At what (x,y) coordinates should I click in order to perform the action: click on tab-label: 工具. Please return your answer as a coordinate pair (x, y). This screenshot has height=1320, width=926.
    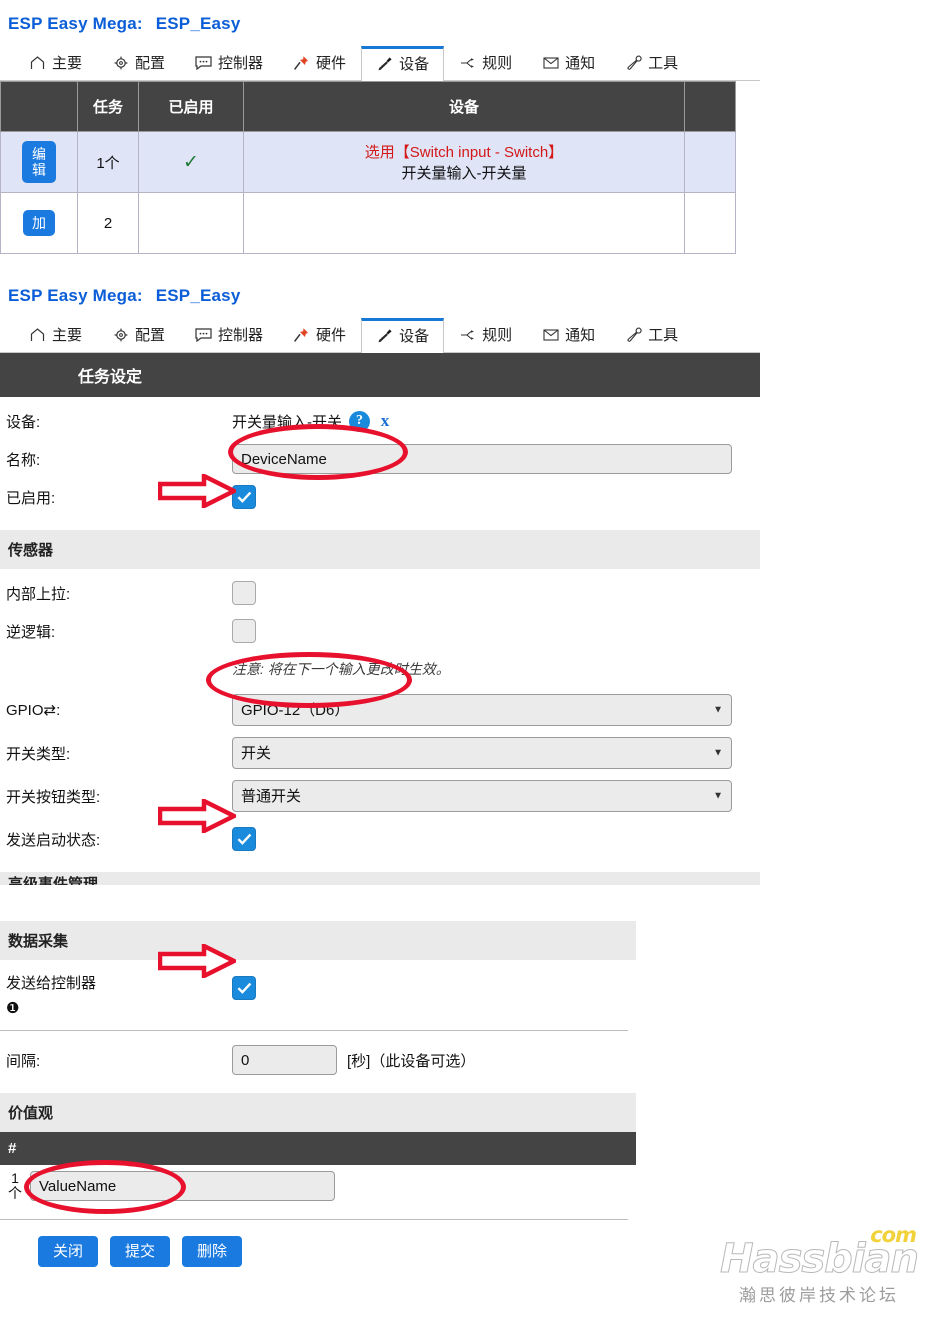
    Looking at the image, I should click on (663, 335).